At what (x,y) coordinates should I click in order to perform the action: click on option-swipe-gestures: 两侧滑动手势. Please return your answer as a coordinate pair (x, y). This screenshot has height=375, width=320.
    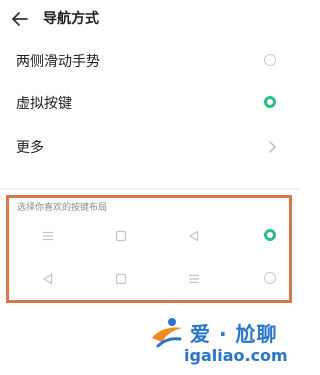
    Looking at the image, I should click on (149, 61).